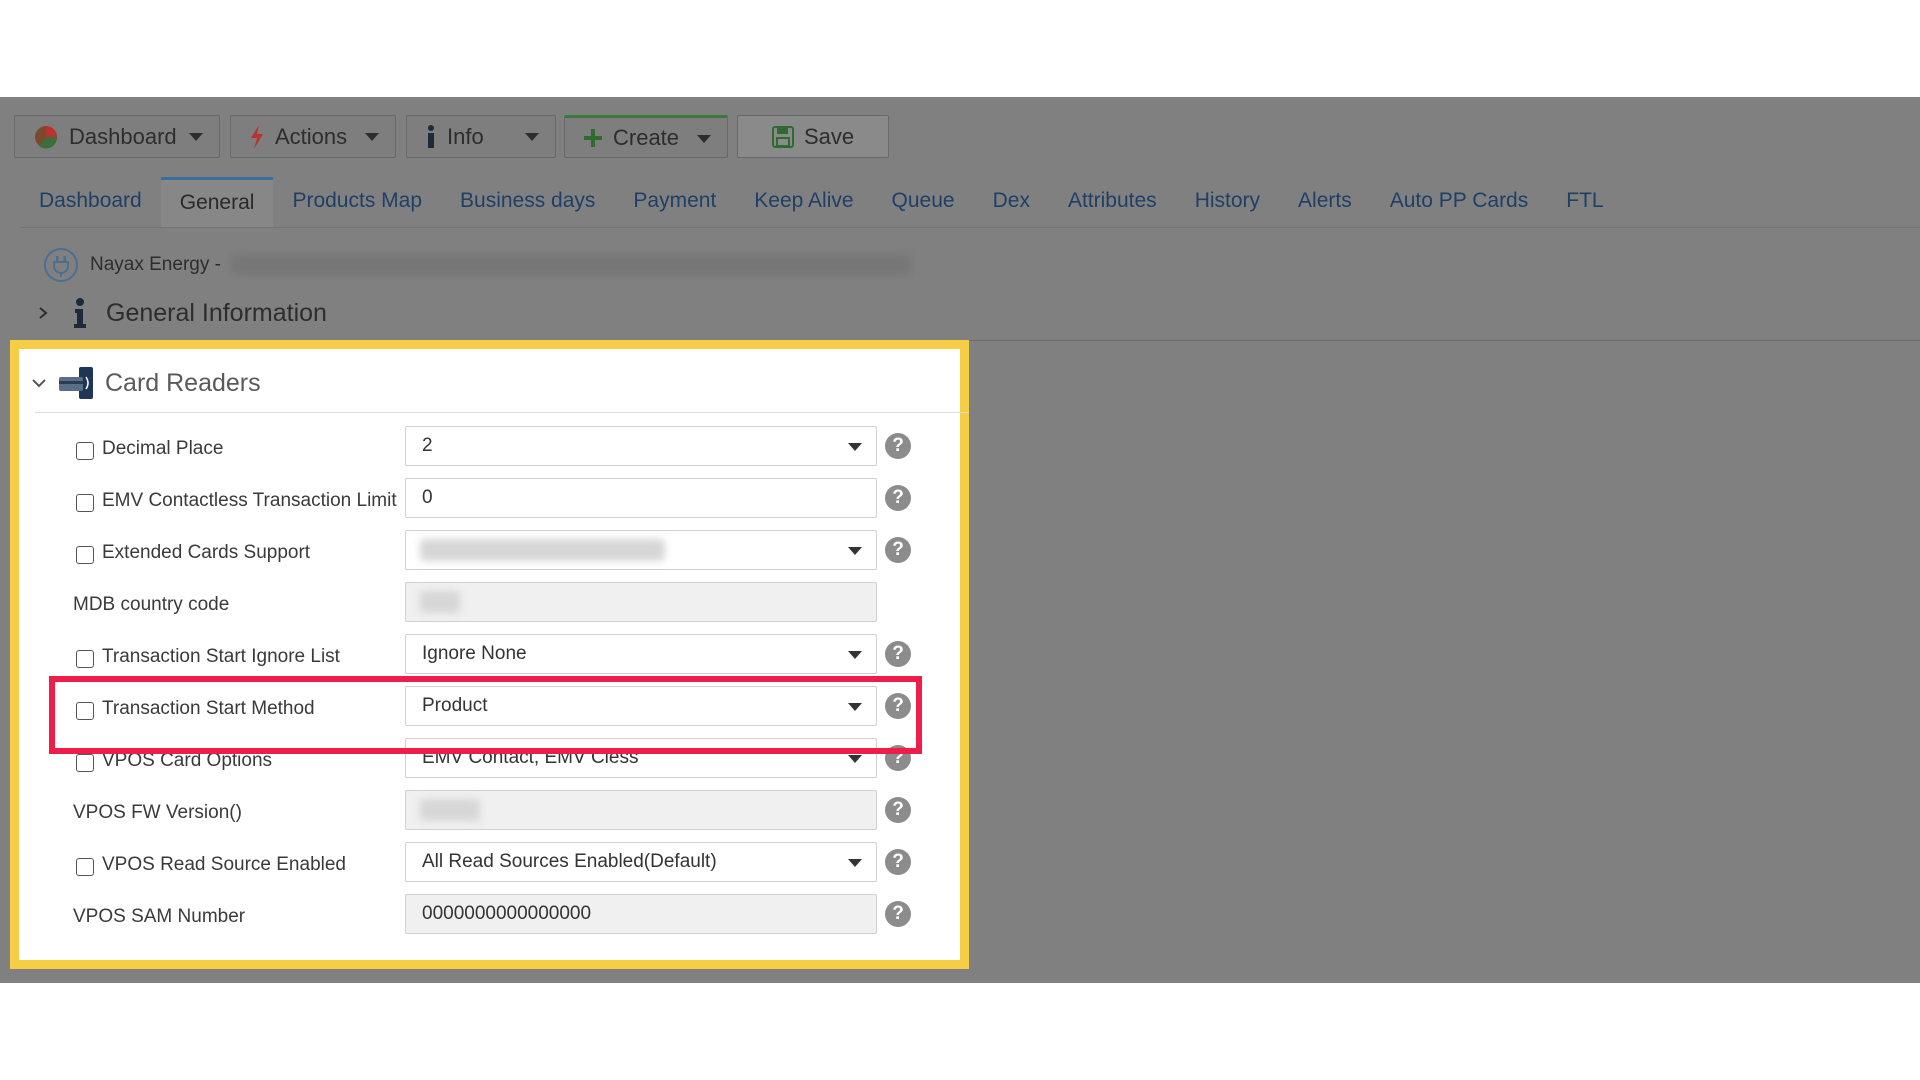 The width and height of the screenshot is (1920, 1080). Describe the element at coordinates (155, 264) in the screenshot. I see `device-name-prefix: Nayax Energy -` at that location.